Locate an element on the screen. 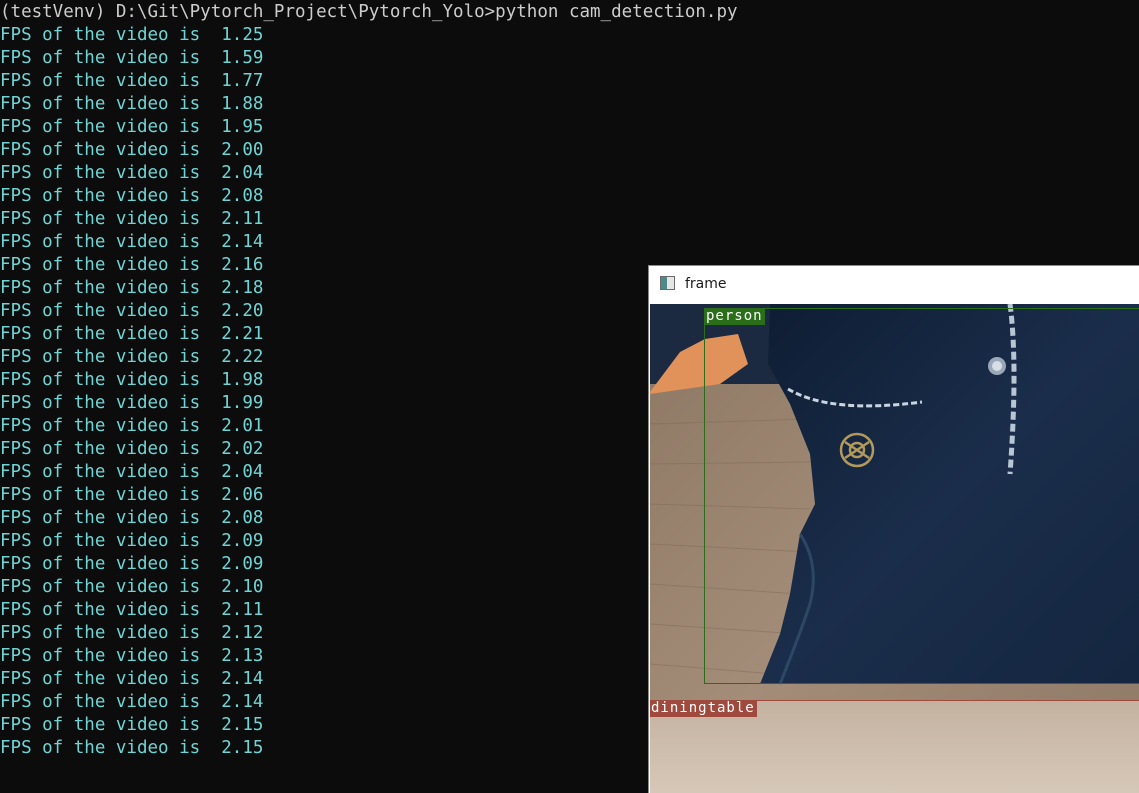  fps-output-line: FPS of the video is 2.21 is located at coordinates (132, 334).